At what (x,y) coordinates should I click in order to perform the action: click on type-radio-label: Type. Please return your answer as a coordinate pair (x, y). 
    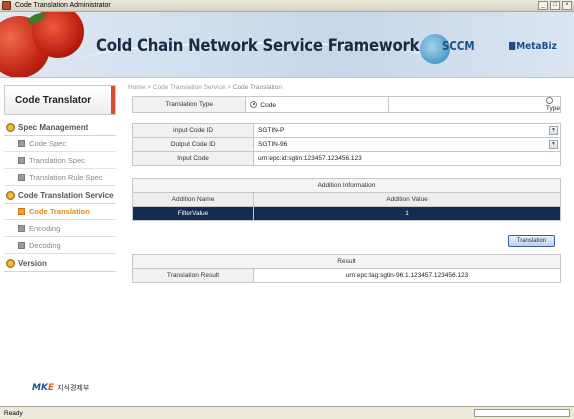
    Looking at the image, I should click on (552, 108).